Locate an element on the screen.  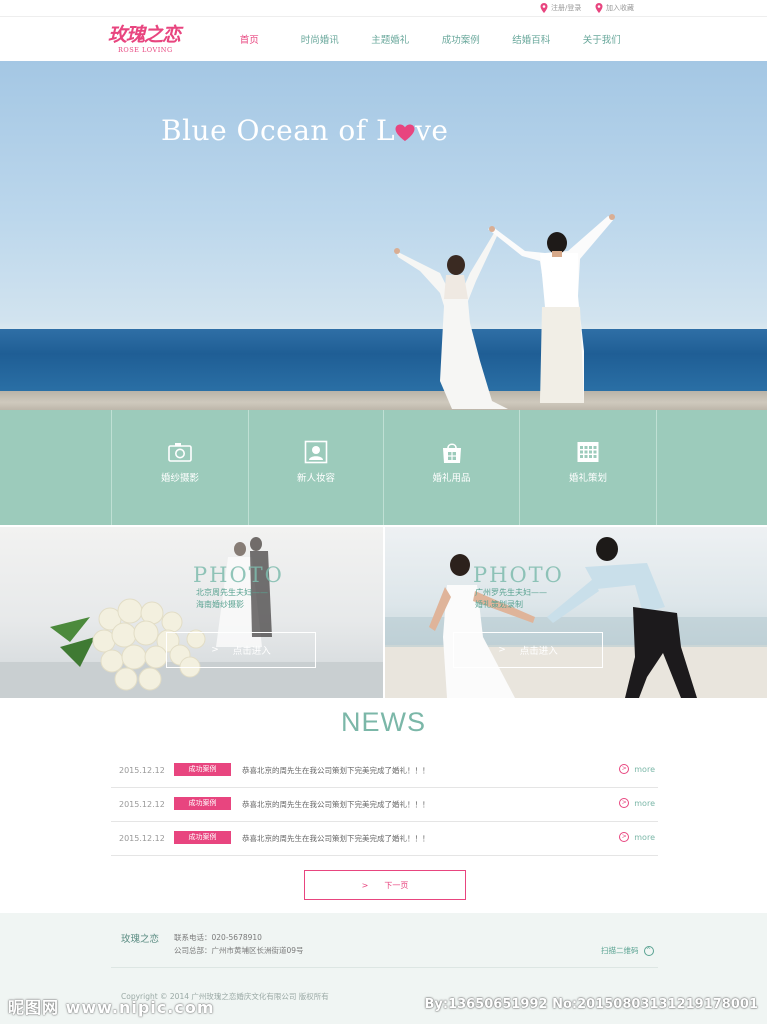
nav-item-about-us: 关于我们 is located at coordinates (602, 39).